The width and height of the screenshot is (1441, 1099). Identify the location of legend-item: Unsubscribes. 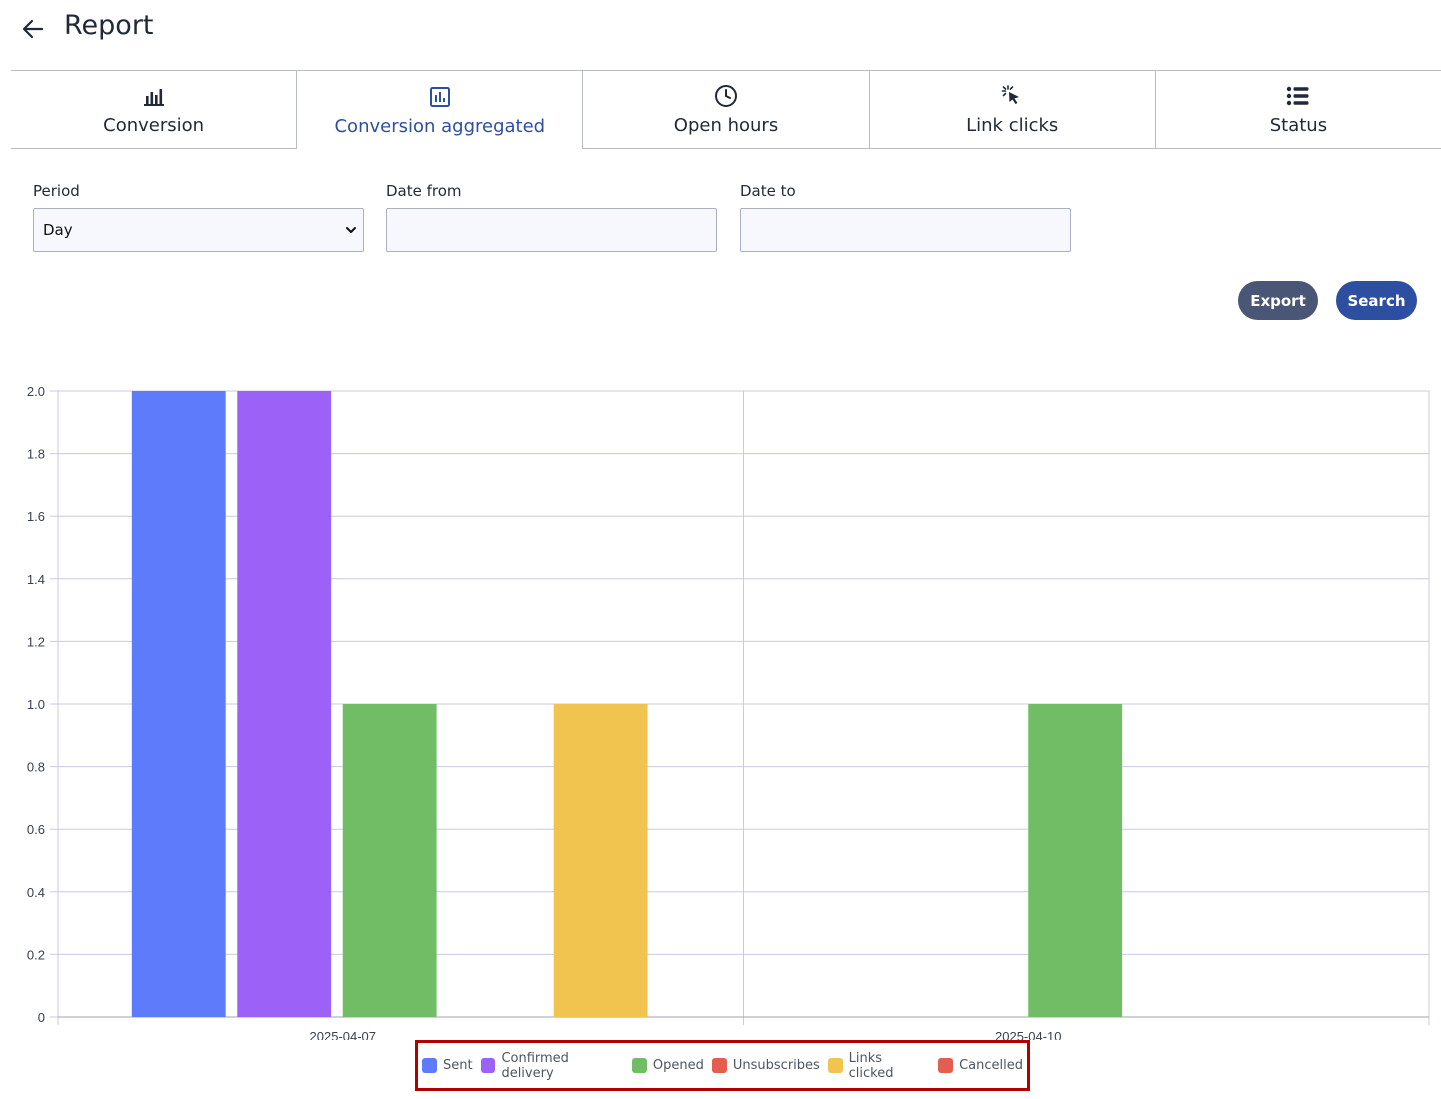
(765, 1065).